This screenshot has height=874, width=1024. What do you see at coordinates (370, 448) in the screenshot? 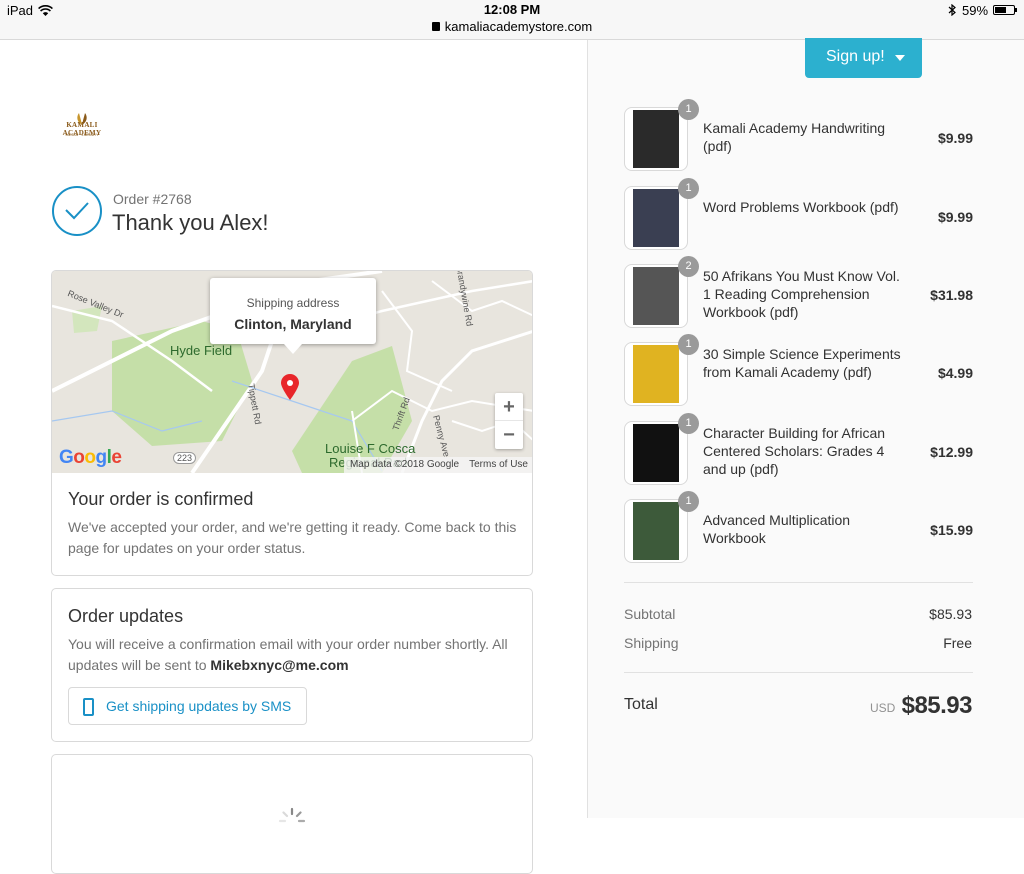
I see `map-label-louise: Louise F Cosca` at bounding box center [370, 448].